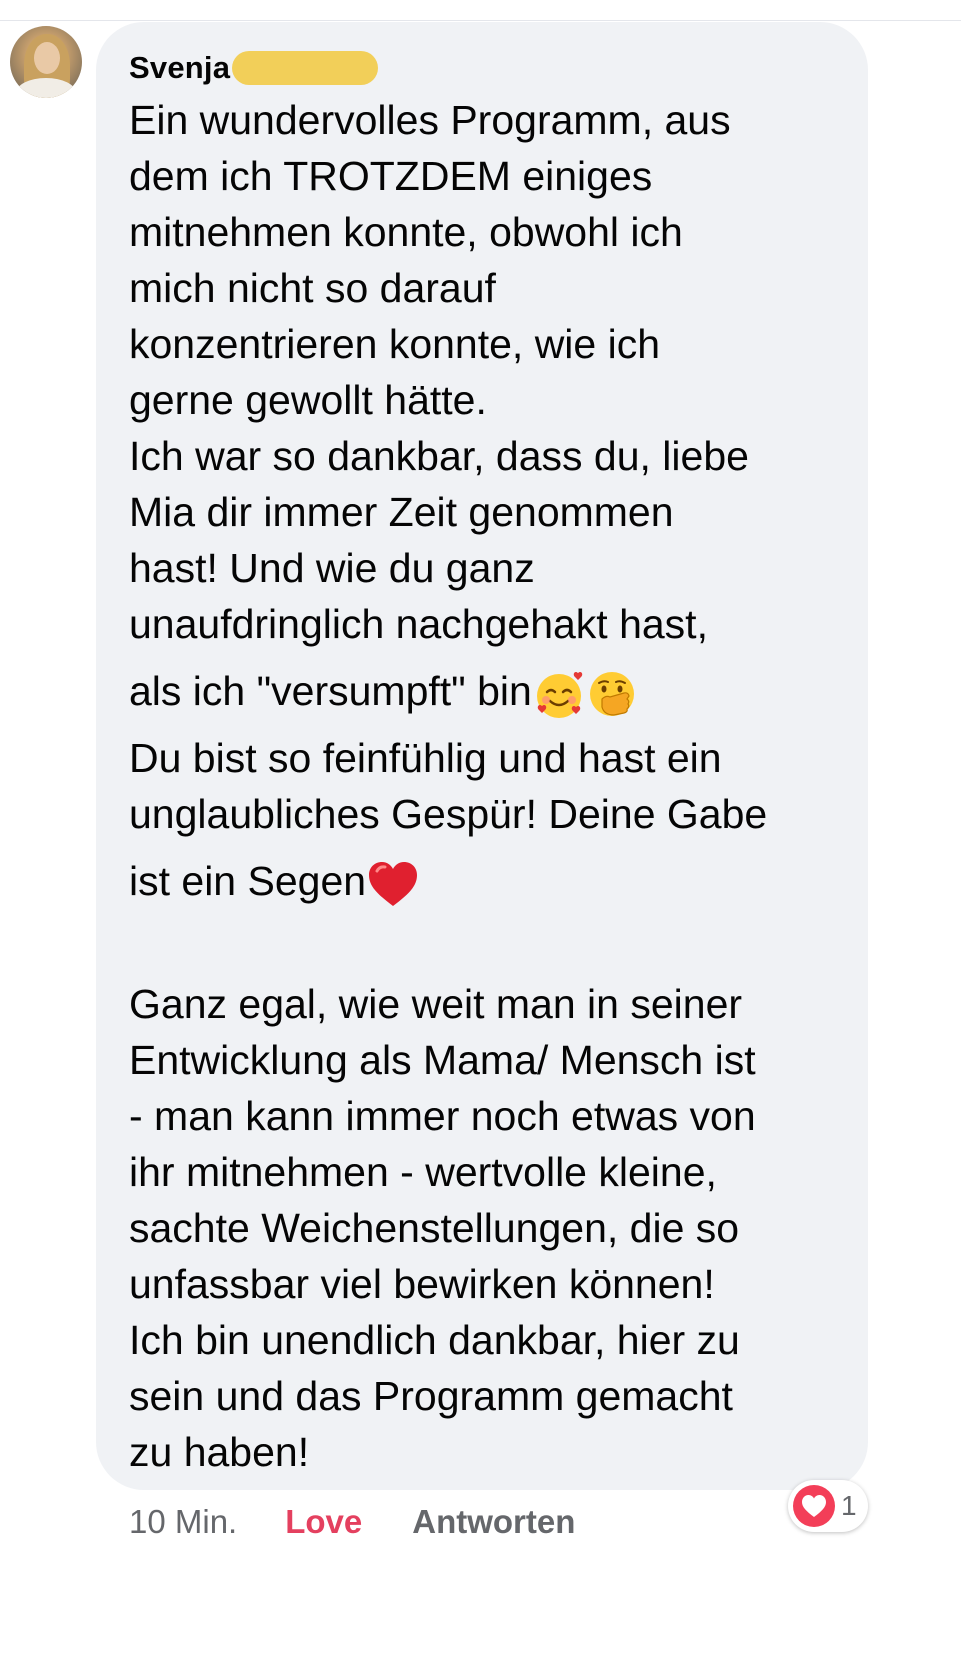  What do you see at coordinates (406, 232) in the screenshot?
I see `comment-line: mitnehmen konnte, obwohl ich` at bounding box center [406, 232].